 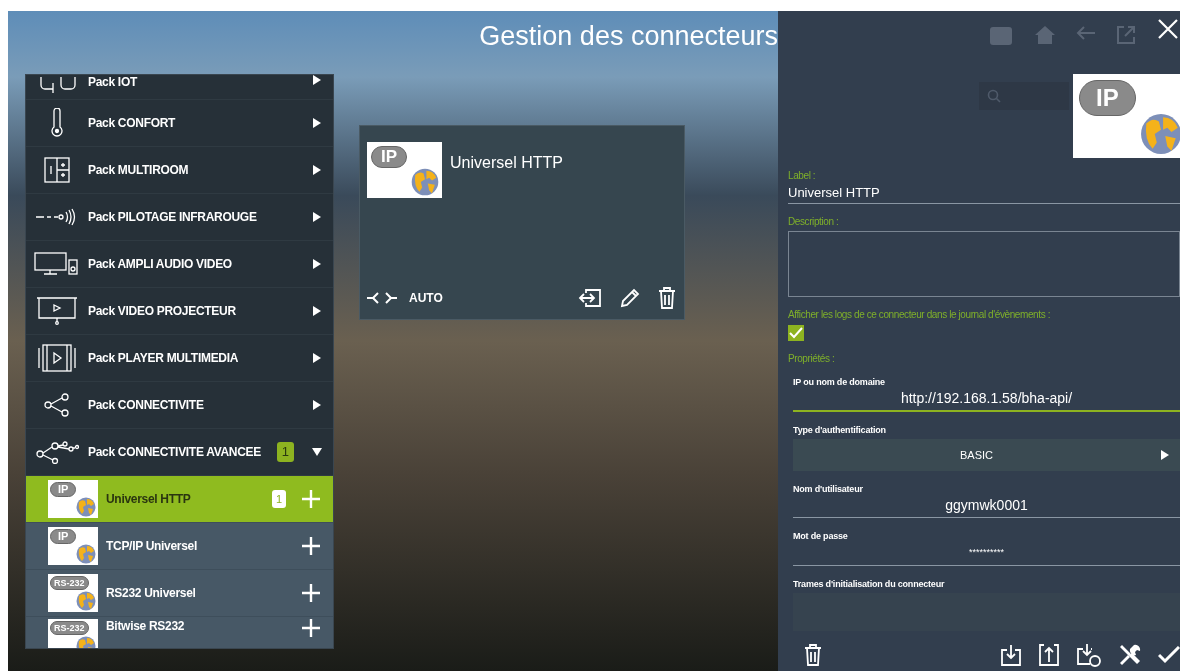 What do you see at coordinates (1049, 655) in the screenshot?
I see `export-icon` at bounding box center [1049, 655].